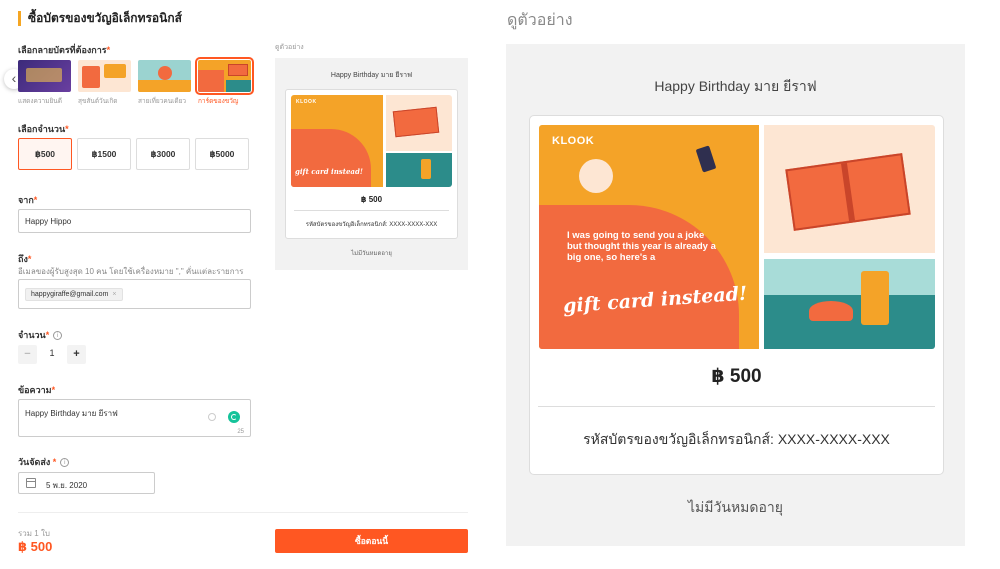  What do you see at coordinates (64, 50) in the screenshot?
I see `design-label: เลือกลายบัตรที่ต้องการ*` at bounding box center [64, 50].